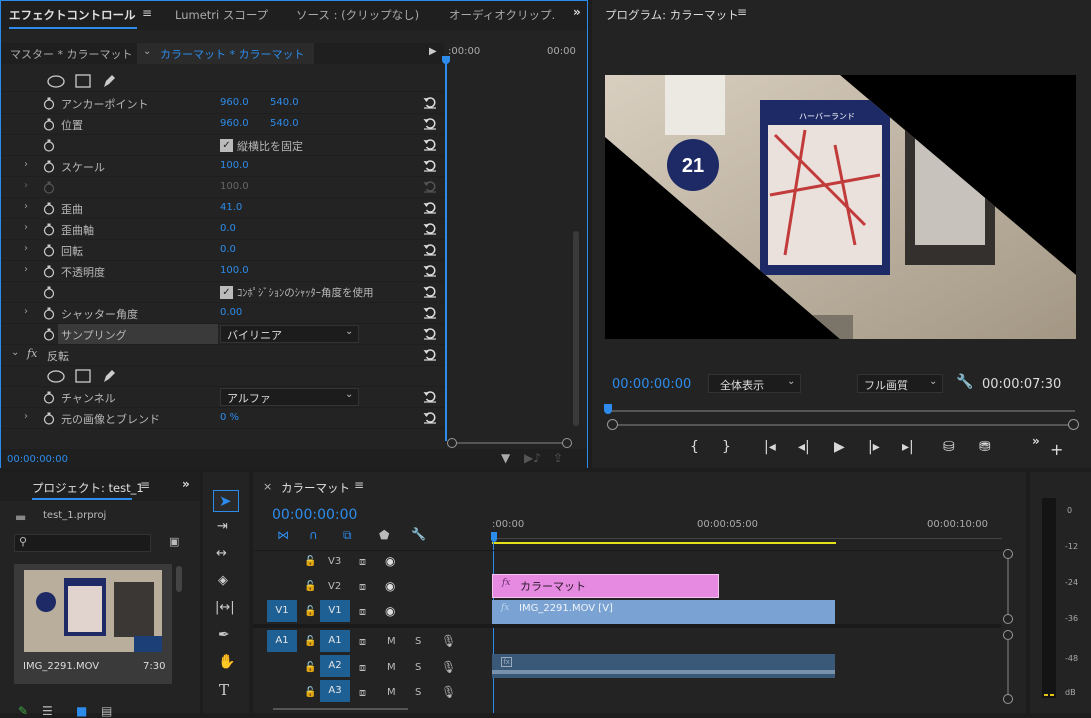 This screenshot has width=1091, height=718. I want to click on shutter-checkbox: ✓, so click(226, 292).